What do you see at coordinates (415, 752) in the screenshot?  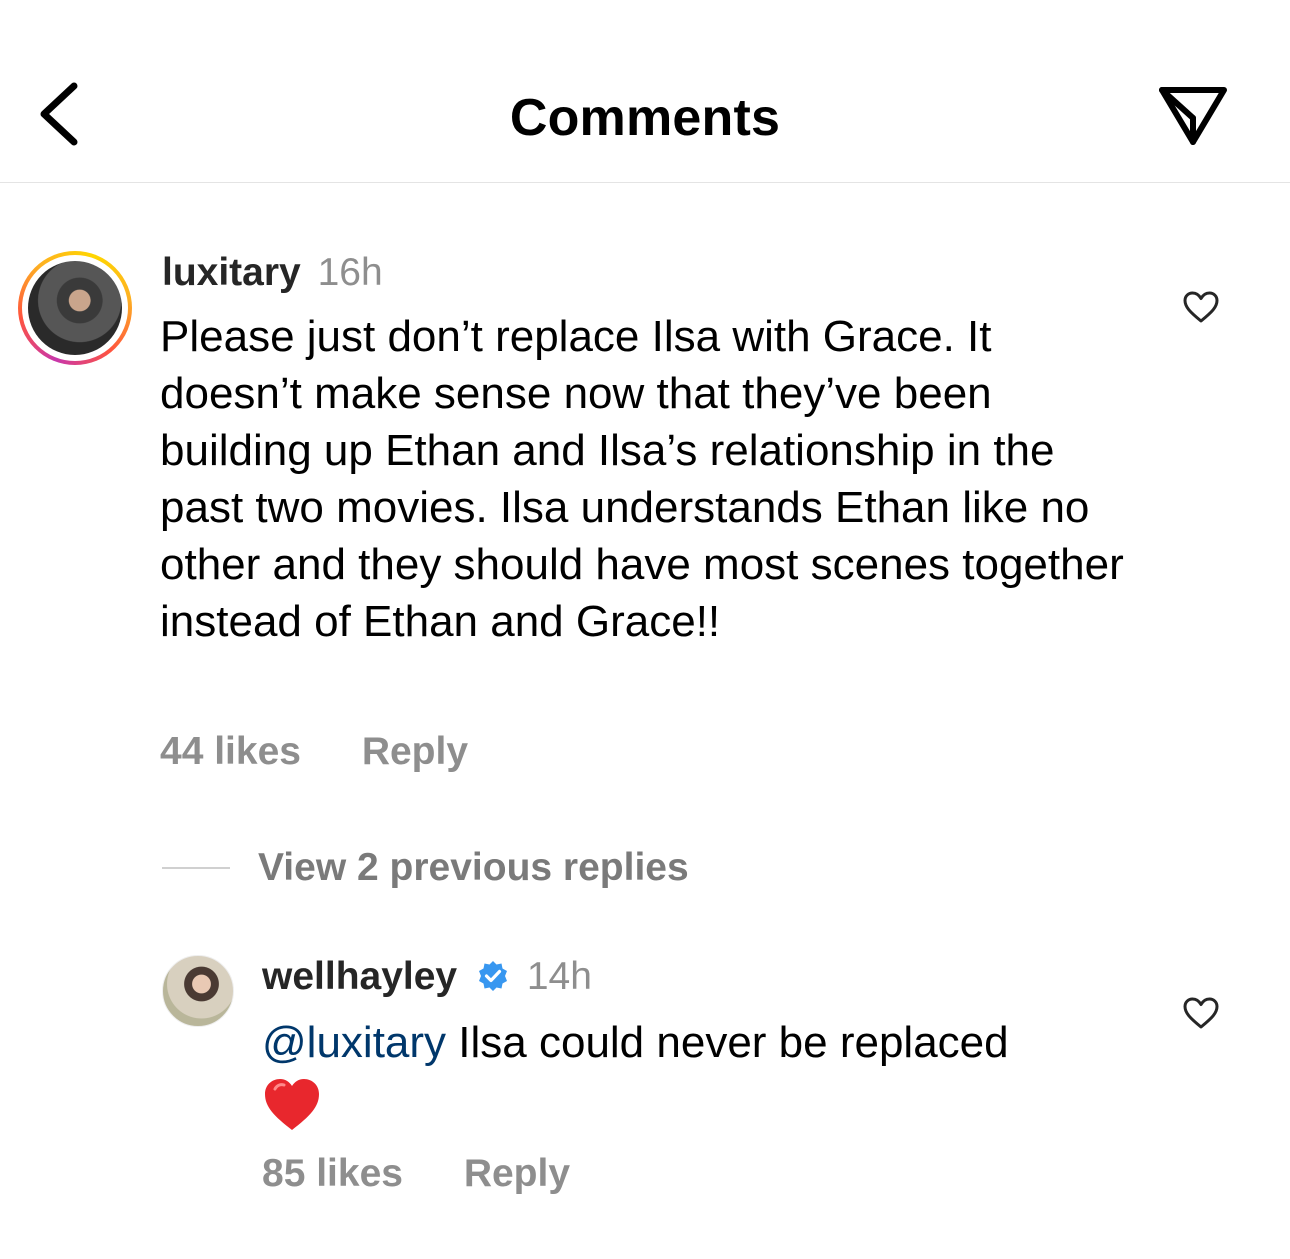 I see `reply-button: Reply` at bounding box center [415, 752].